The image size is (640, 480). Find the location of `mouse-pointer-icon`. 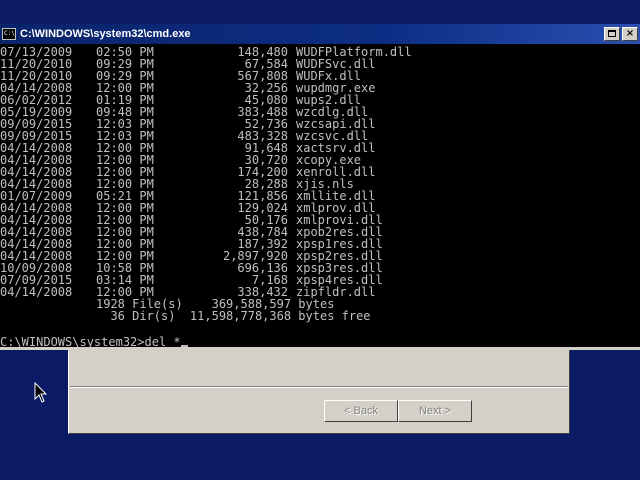

mouse-pointer-icon is located at coordinates (41, 392).